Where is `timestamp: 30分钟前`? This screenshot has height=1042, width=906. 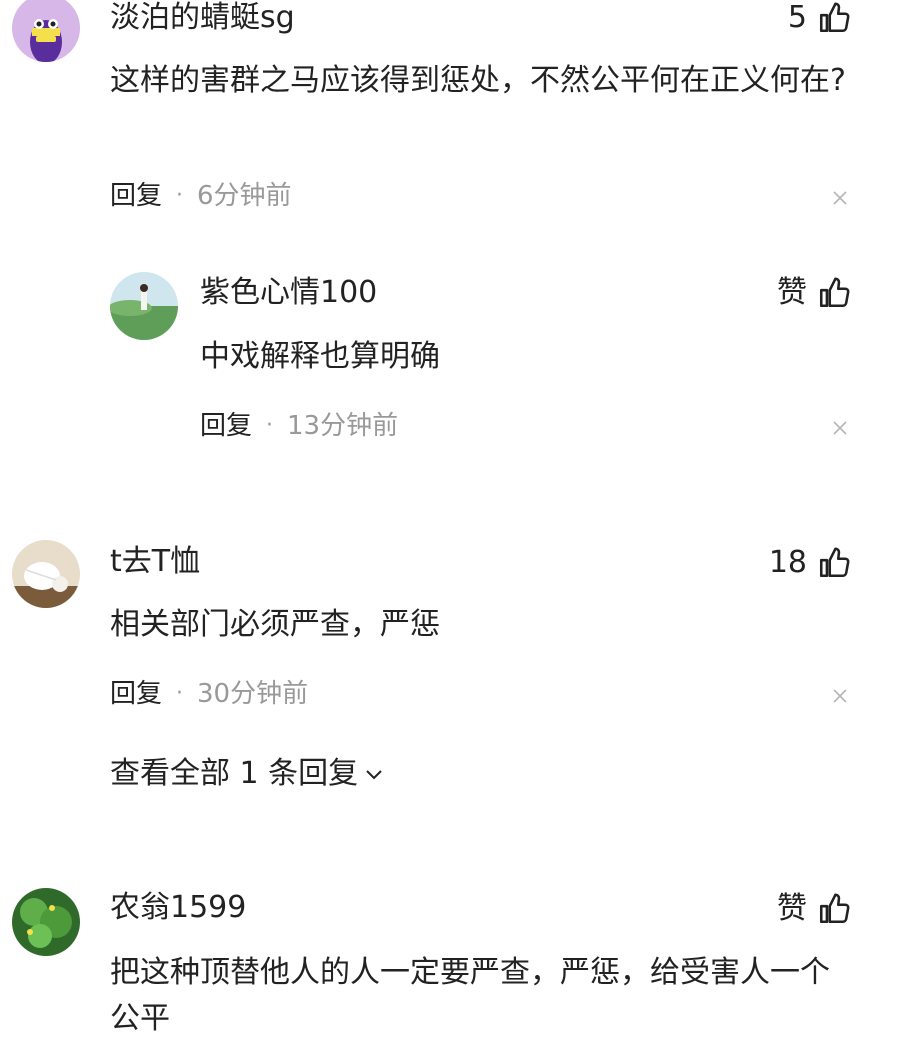
timestamp: 30分钟前 is located at coordinates (253, 694).